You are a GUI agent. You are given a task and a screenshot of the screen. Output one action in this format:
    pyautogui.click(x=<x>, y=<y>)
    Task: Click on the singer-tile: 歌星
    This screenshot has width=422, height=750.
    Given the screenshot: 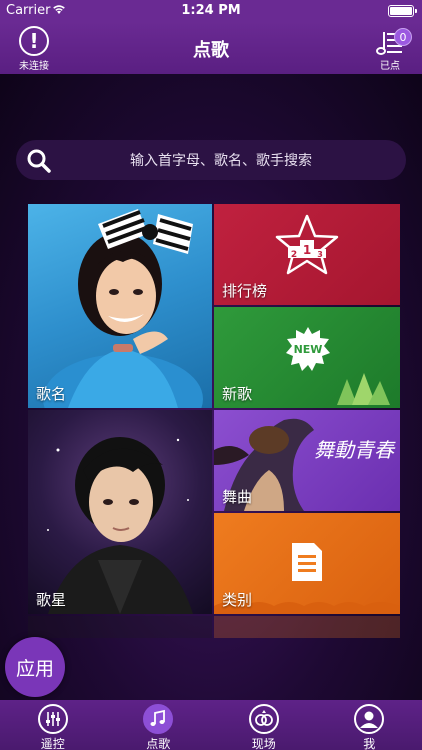 What is the action you would take?
    pyautogui.click(x=120, y=512)
    